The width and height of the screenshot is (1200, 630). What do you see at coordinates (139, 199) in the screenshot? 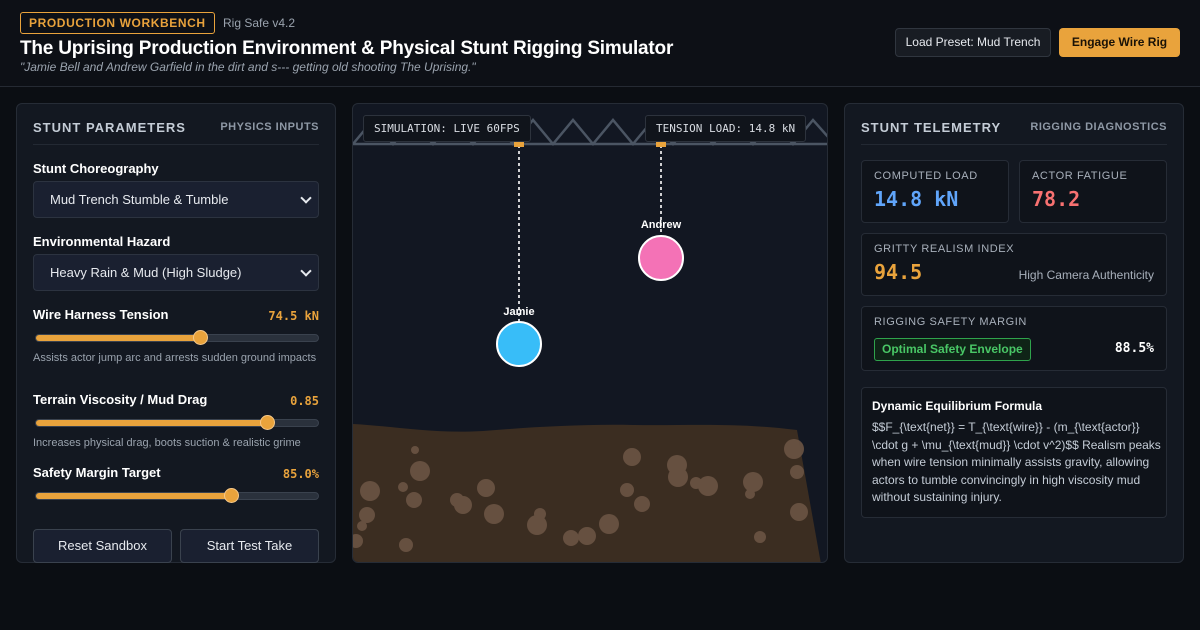
I see `choreography-value: Mud Trench Stumble & Tumble` at bounding box center [139, 199].